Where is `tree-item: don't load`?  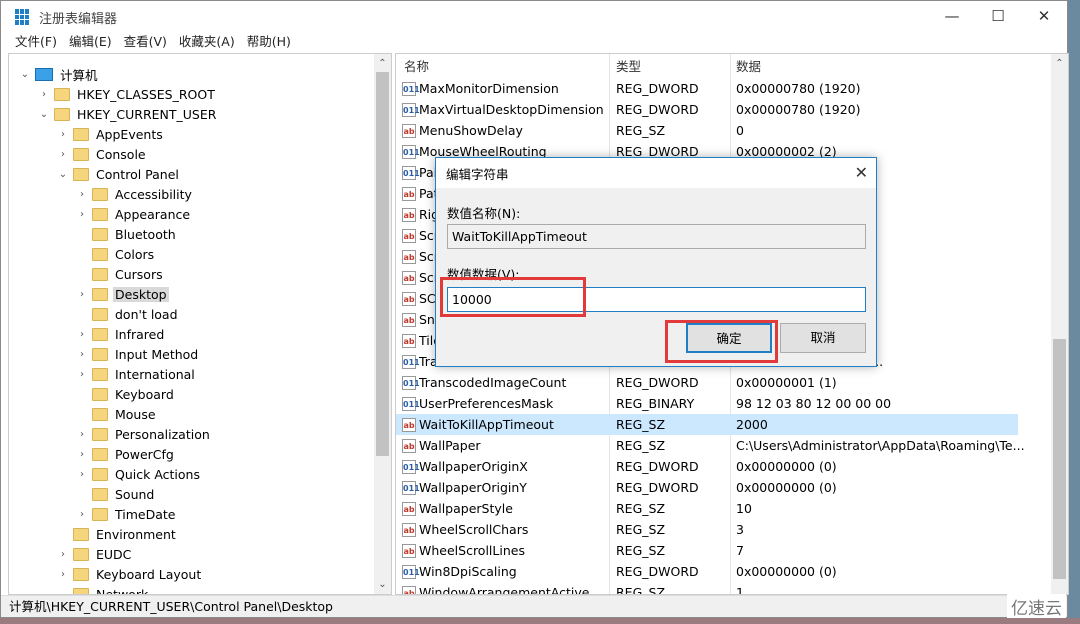
tree-item: don't load is located at coordinates (128, 314).